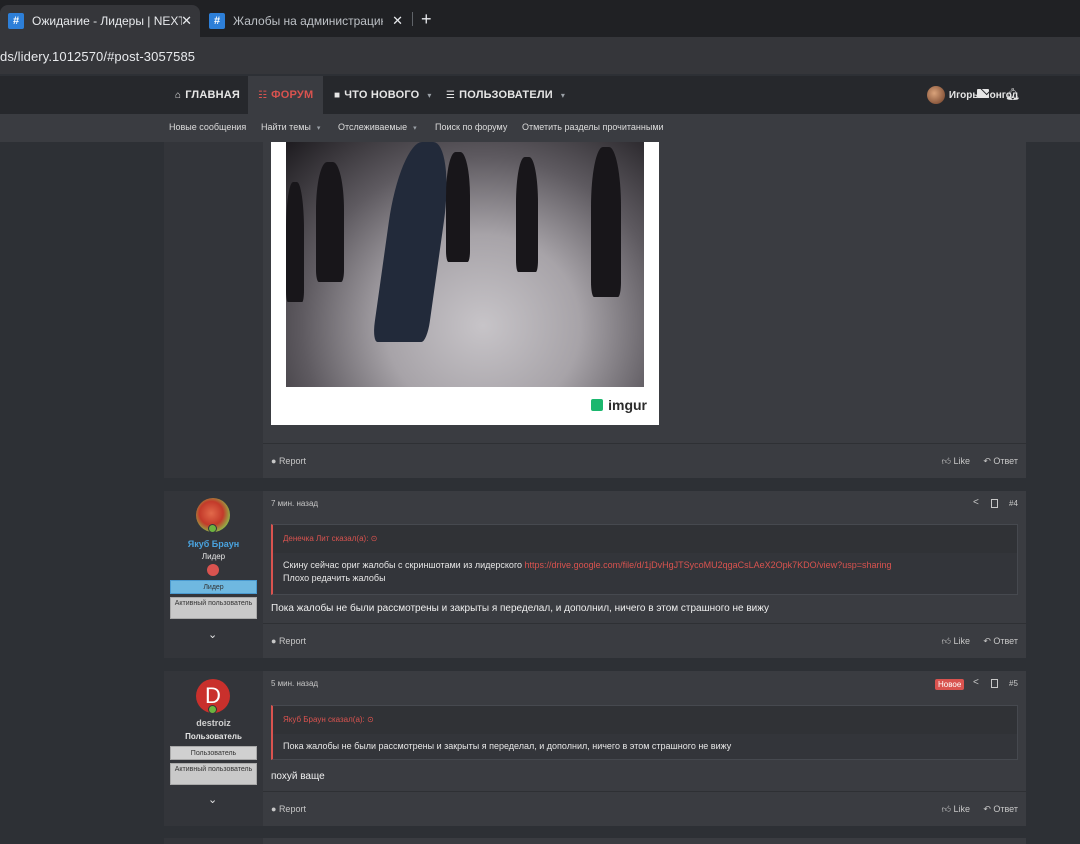 The width and height of the screenshot is (1080, 844). Describe the element at coordinates (373, 127) in the screenshot. I see `subnav-watched-label: Отслеживаемые` at that location.